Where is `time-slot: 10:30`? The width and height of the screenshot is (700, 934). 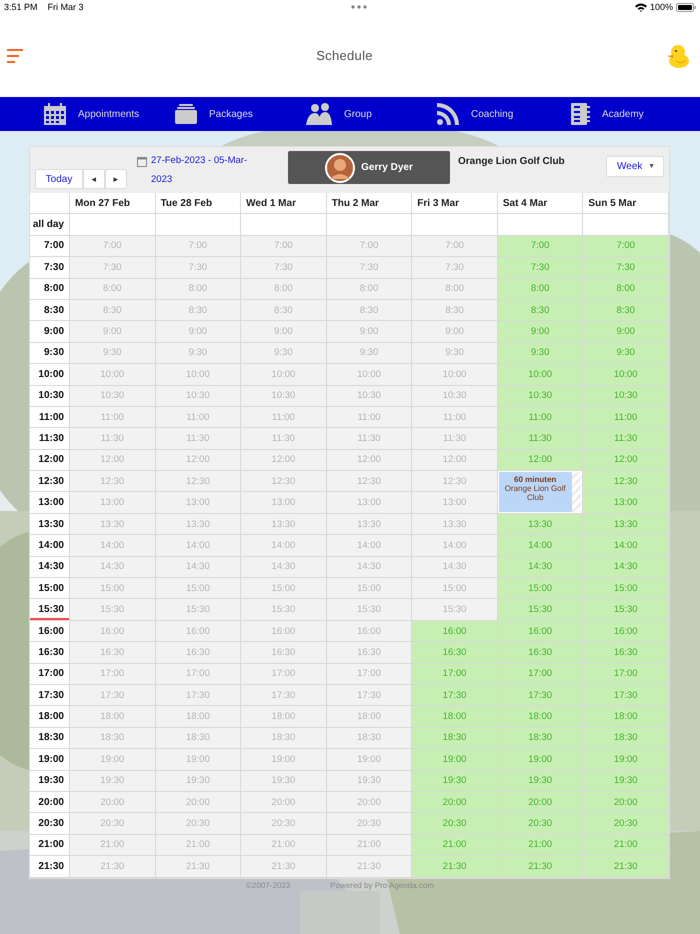 time-slot: 10:30 is located at coordinates (455, 396).